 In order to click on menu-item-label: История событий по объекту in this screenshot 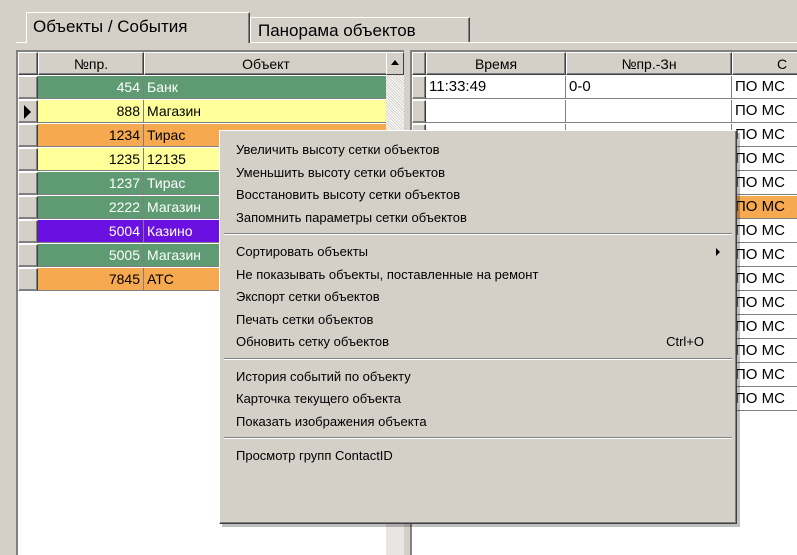, I will do `click(323, 376)`.